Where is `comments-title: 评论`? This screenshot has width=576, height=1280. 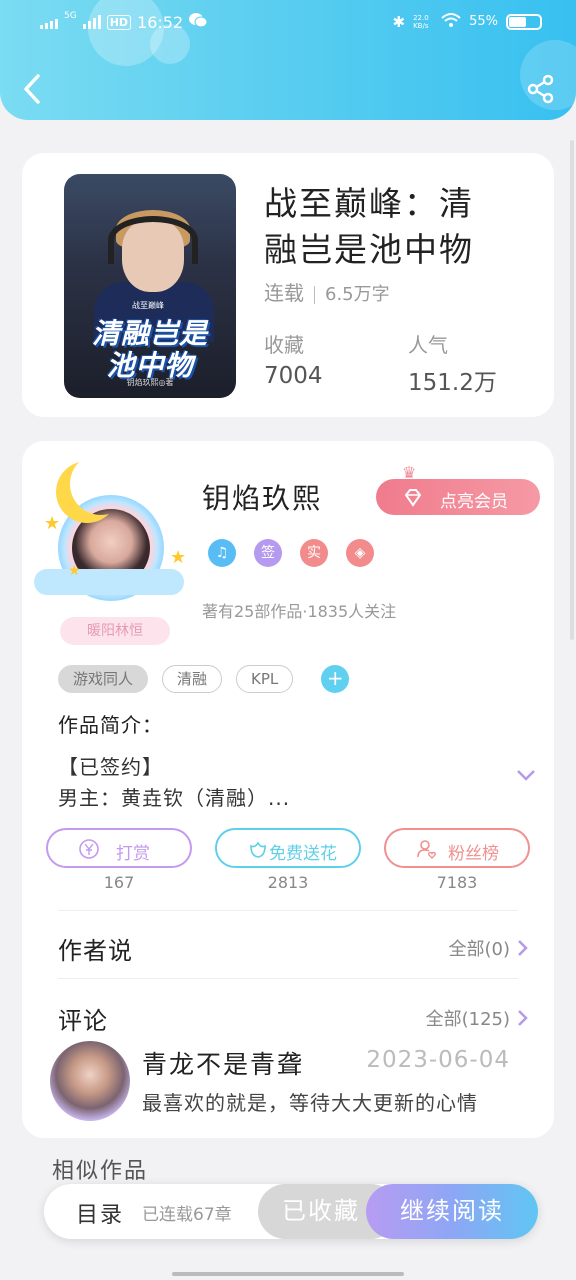 comments-title: 评论 is located at coordinates (83, 1021).